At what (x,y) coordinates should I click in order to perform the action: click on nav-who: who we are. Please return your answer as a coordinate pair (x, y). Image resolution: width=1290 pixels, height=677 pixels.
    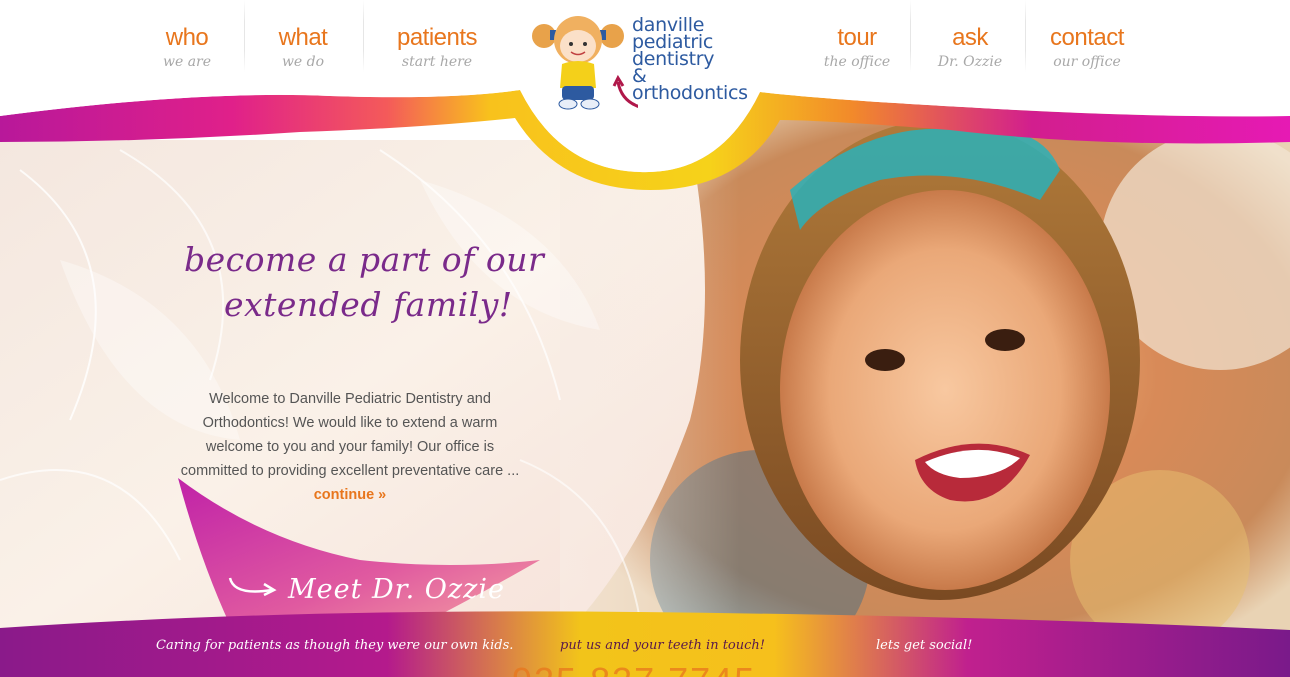
    Looking at the image, I should click on (187, 36).